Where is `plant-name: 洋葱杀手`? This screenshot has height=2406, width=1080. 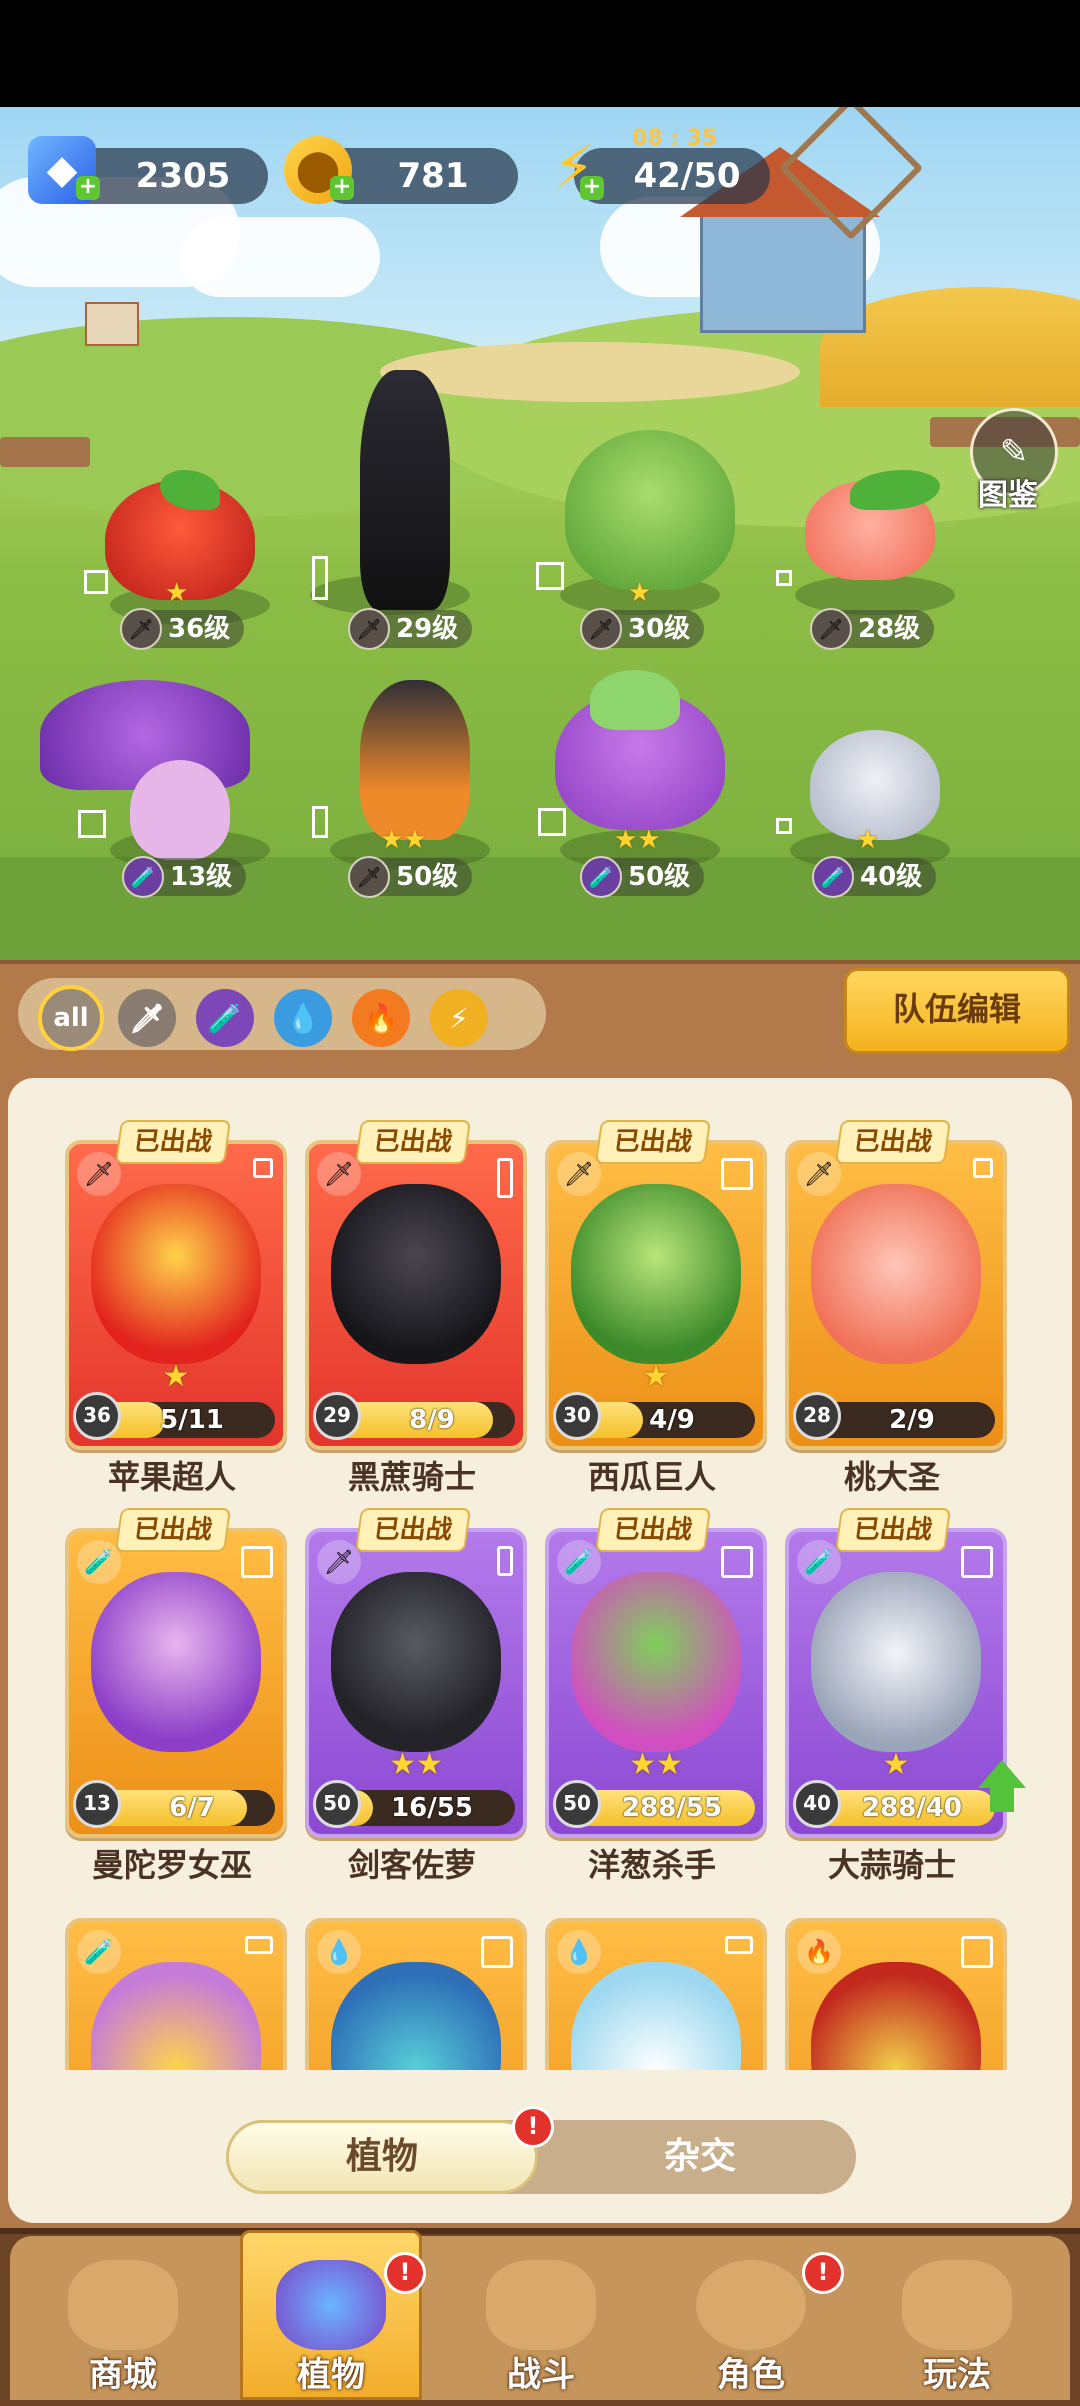 plant-name: 洋葱杀手 is located at coordinates (651, 1865).